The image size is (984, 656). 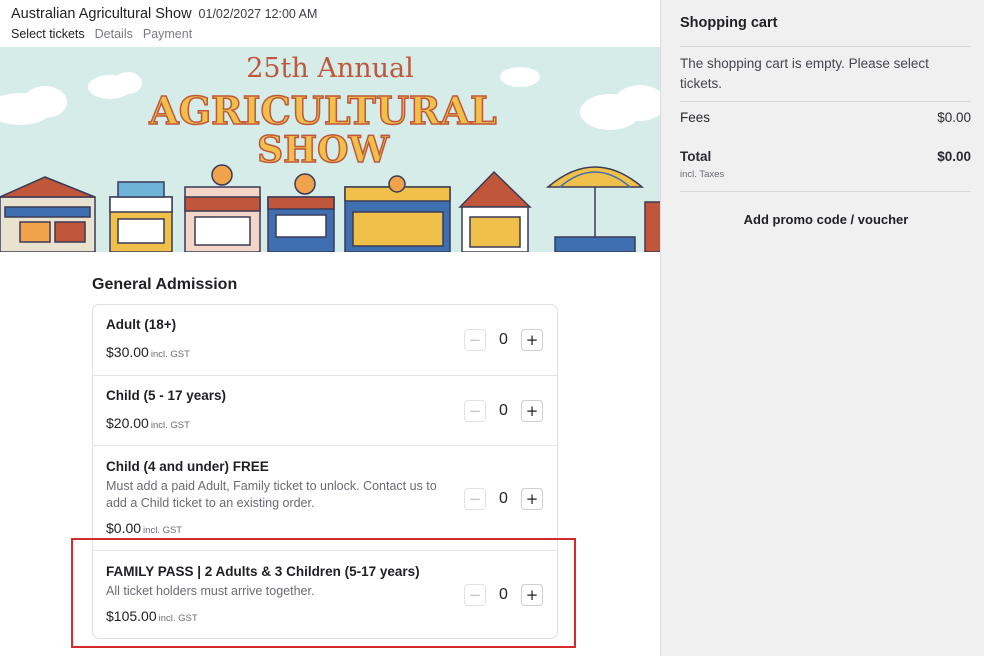 What do you see at coordinates (325, 340) in the screenshot?
I see `ticket-row: Adult (18+) $30.00 incl. GST − 0 +` at bounding box center [325, 340].